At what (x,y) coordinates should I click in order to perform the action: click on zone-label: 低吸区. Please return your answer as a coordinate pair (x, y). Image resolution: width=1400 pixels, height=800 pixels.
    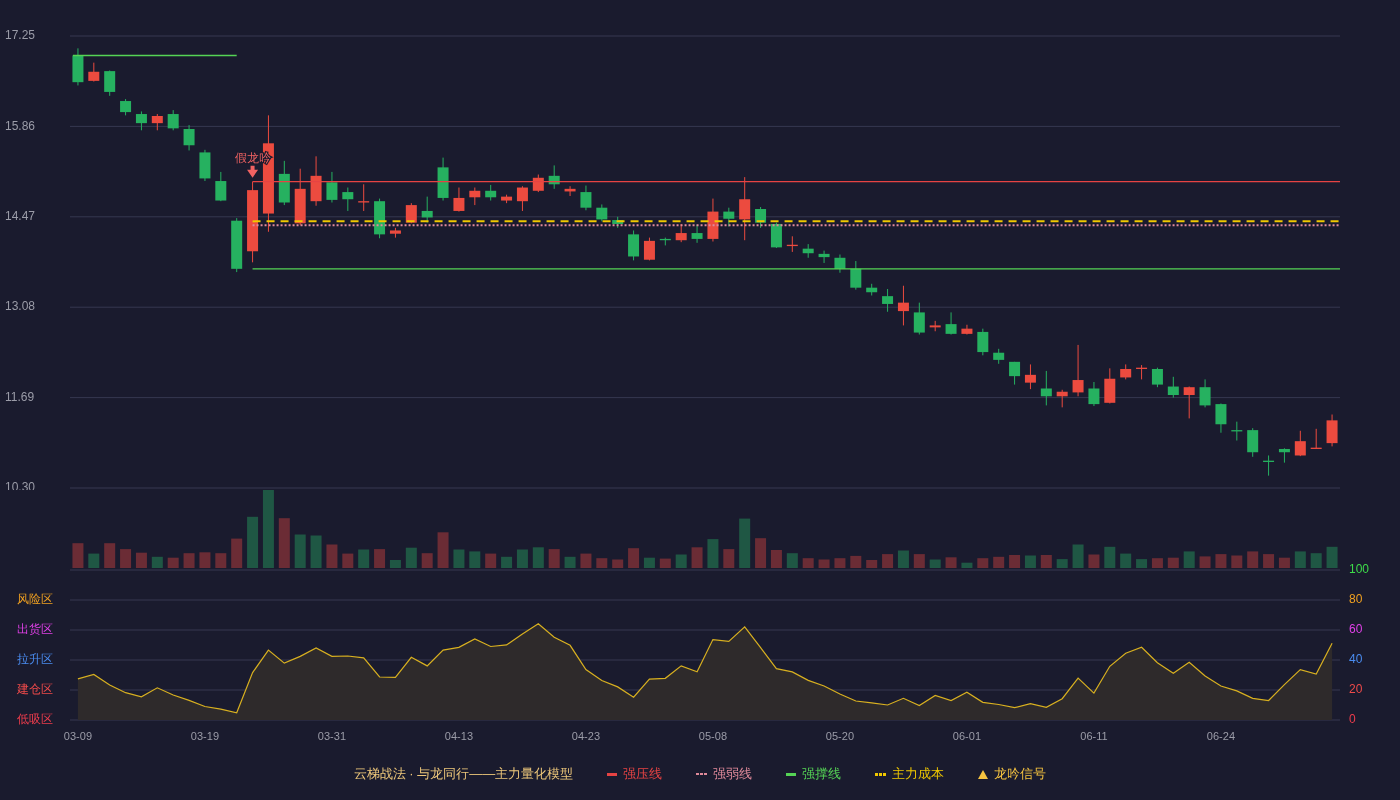
    Looking at the image, I should click on (35, 719).